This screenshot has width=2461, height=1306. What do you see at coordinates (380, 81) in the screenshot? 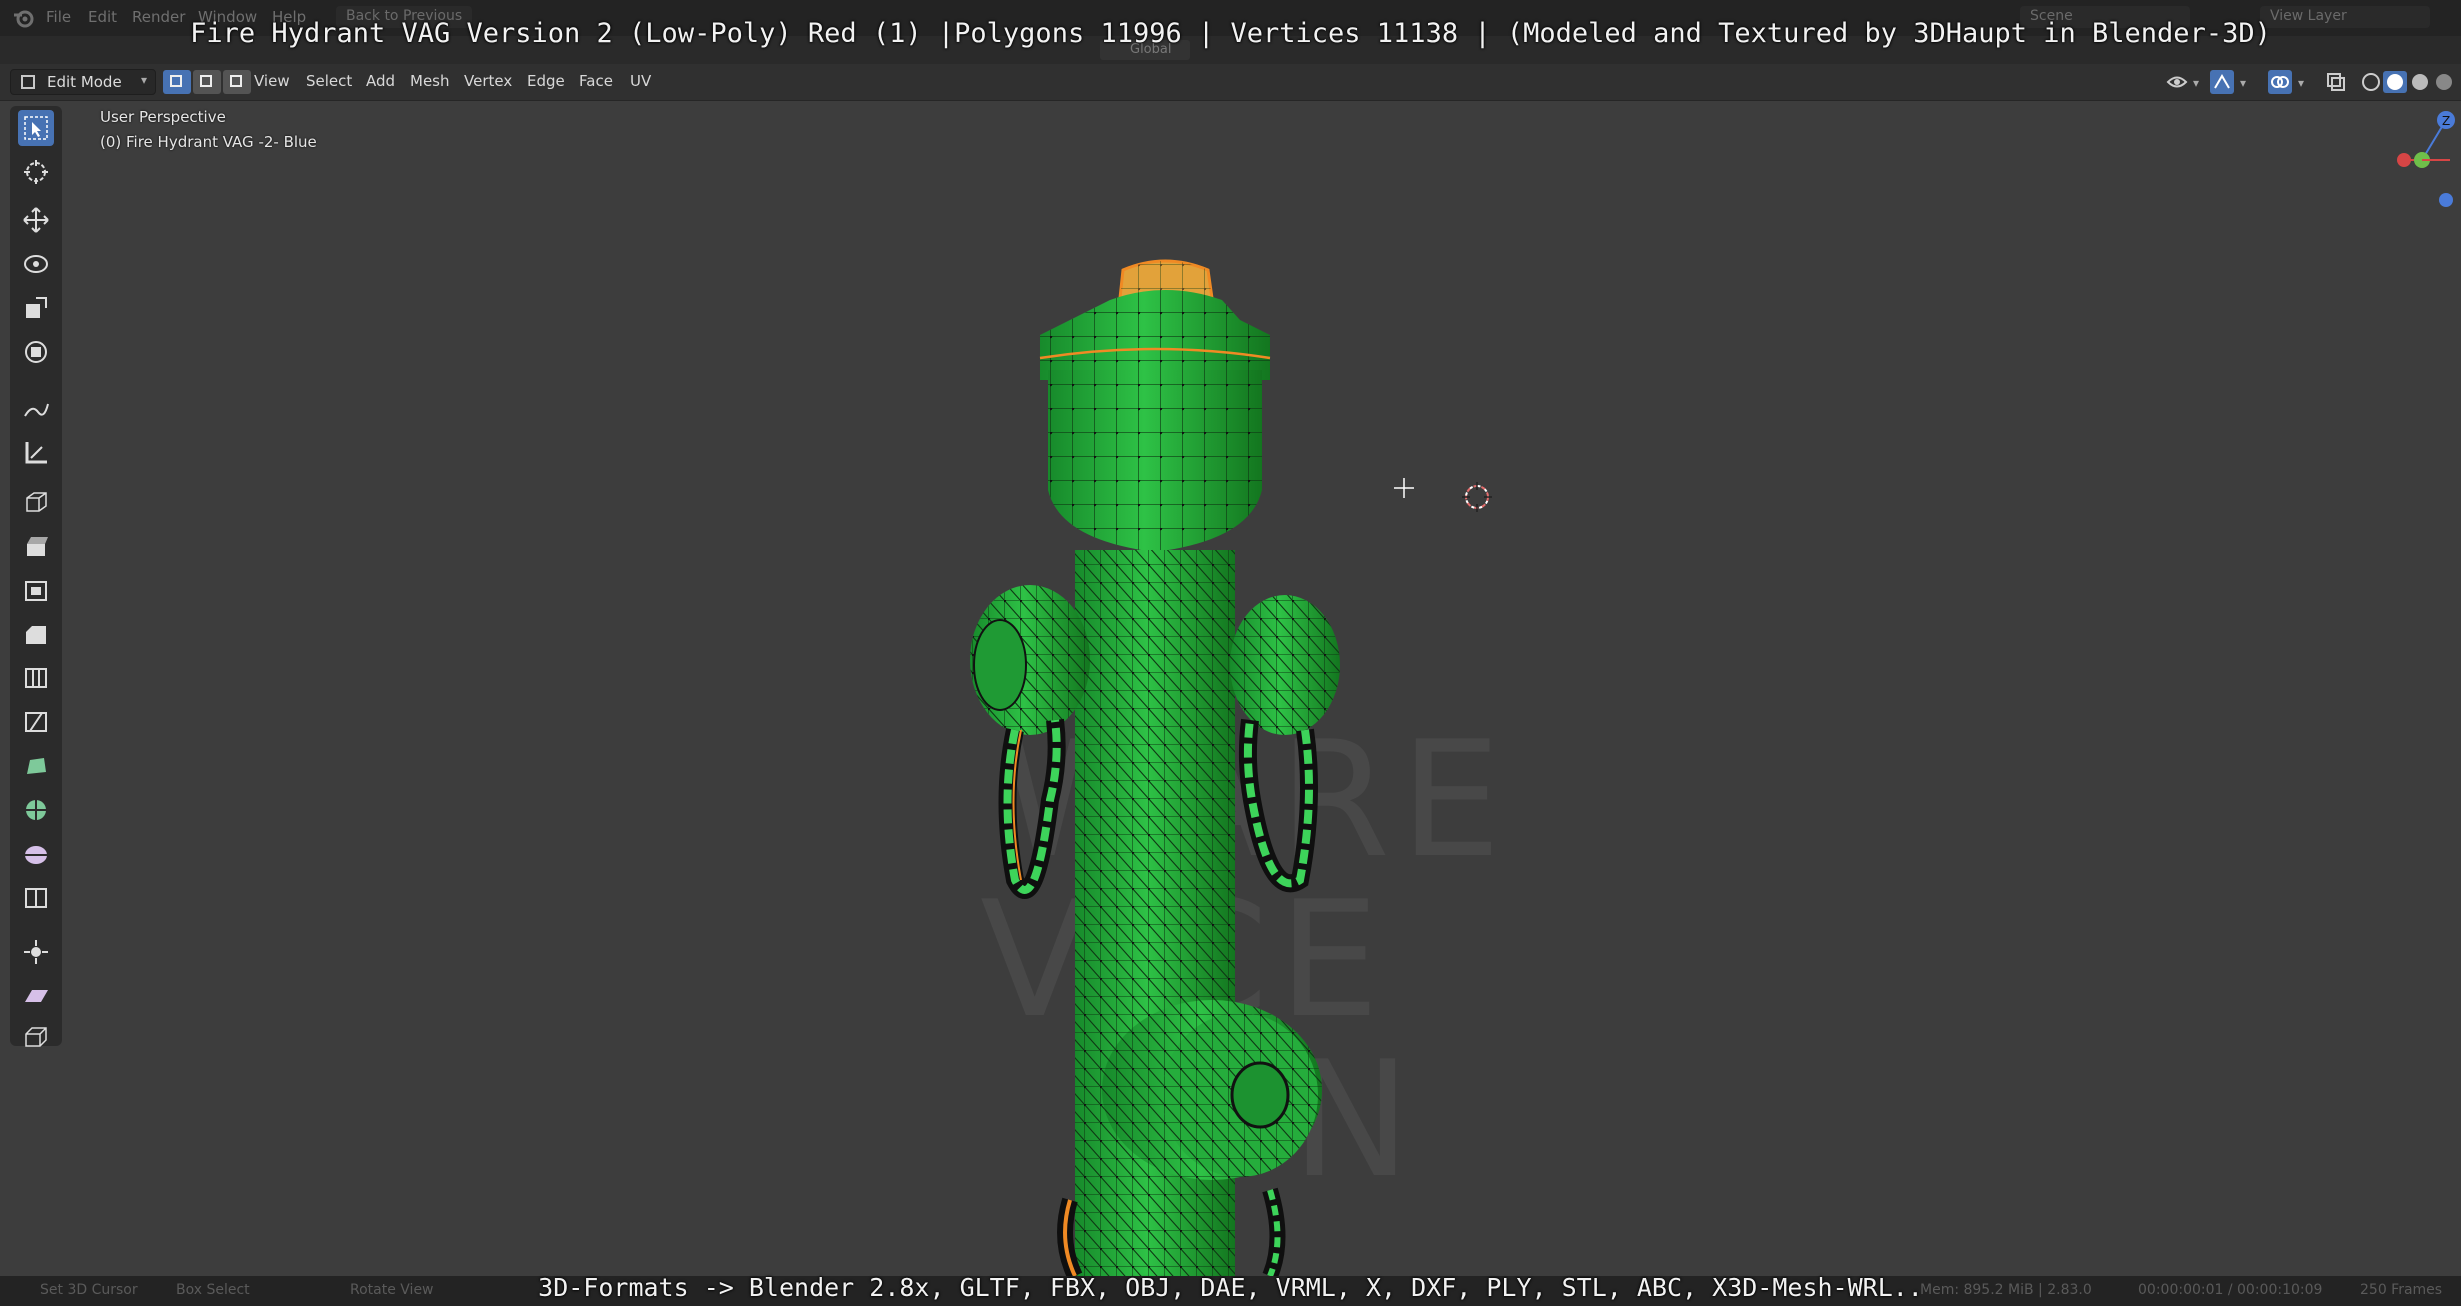
I see `header-menu-add: Add` at bounding box center [380, 81].